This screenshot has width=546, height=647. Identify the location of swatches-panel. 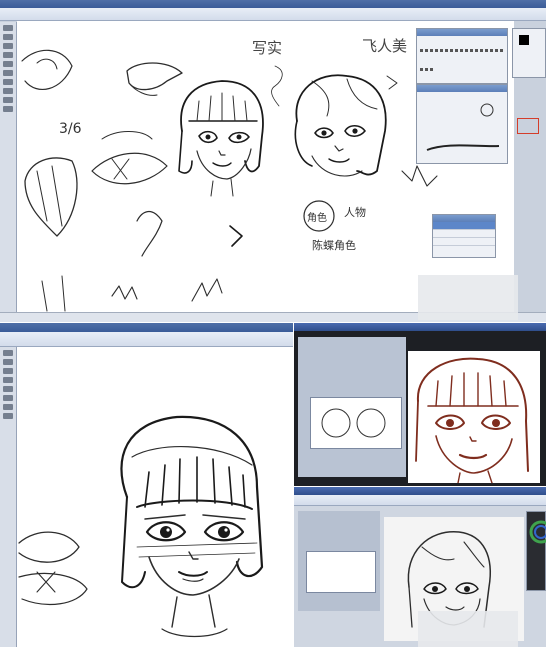
(462, 56).